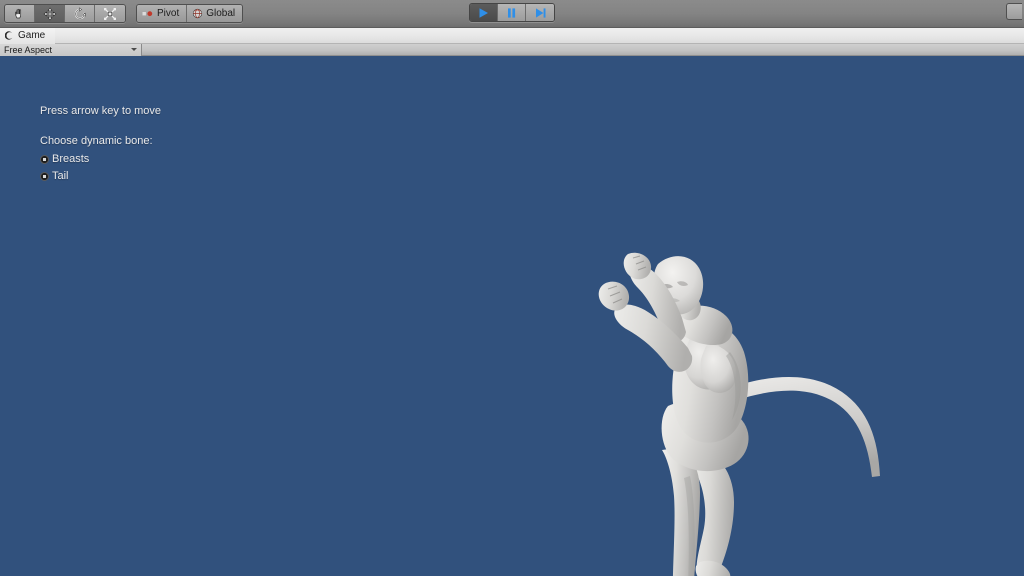 This screenshot has height=576, width=1024. Describe the element at coordinates (60, 176) in the screenshot. I see `toggle-tail-label: Tail` at that location.